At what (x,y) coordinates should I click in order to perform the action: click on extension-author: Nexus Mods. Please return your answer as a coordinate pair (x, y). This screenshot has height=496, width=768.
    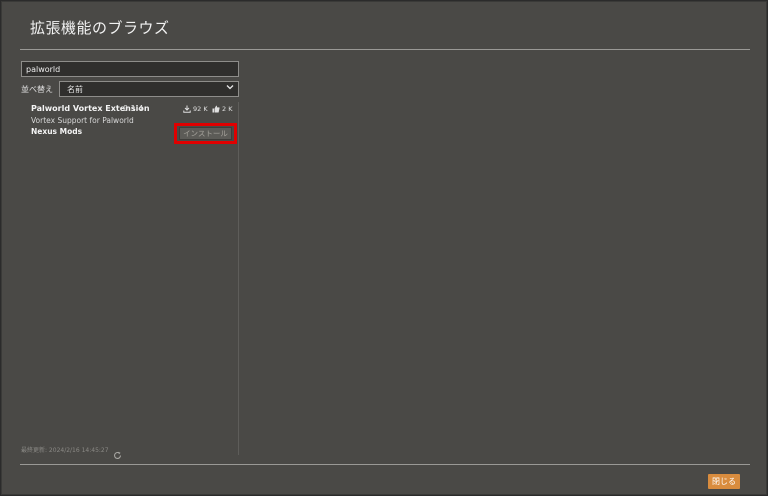
    Looking at the image, I should click on (57, 131).